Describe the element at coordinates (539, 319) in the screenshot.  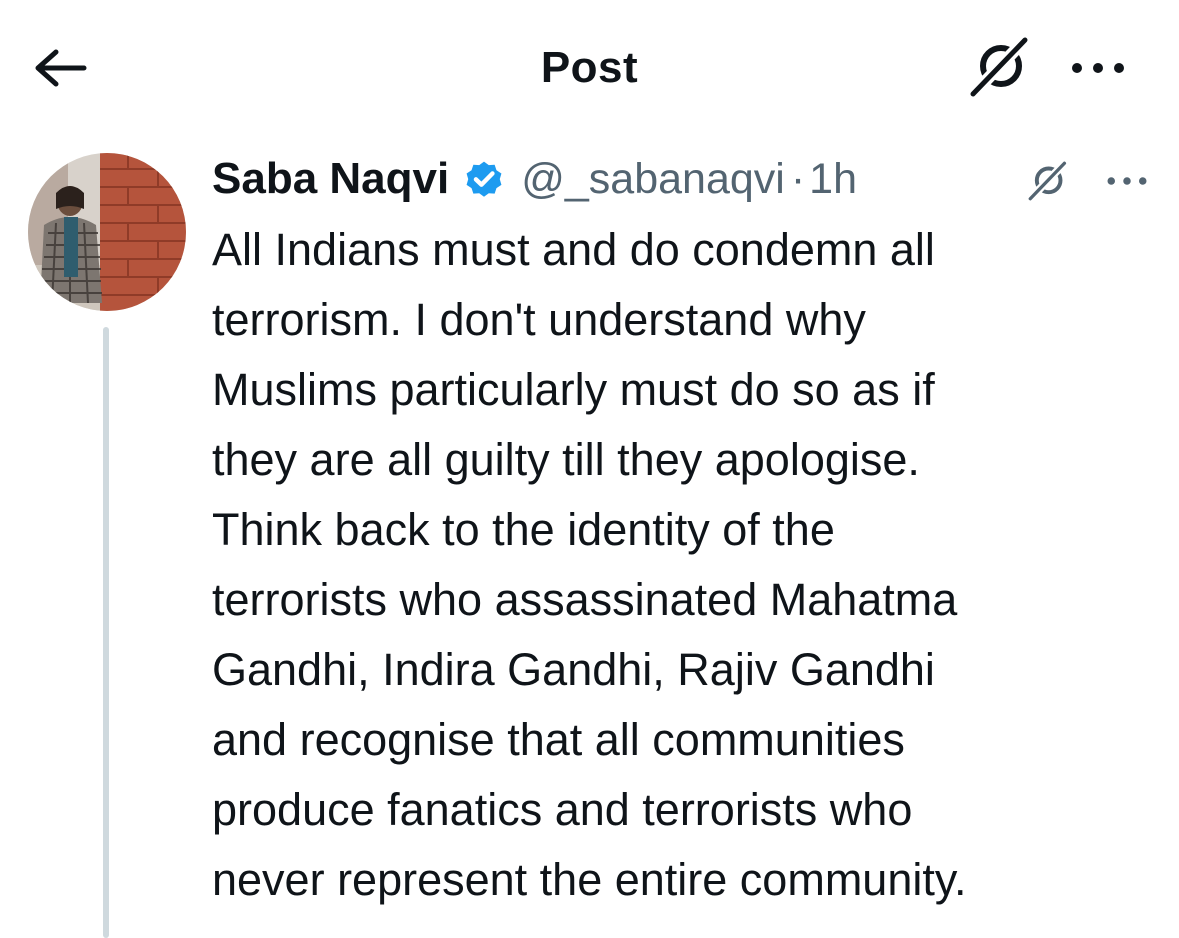
I see `post-text-line: terrorism. I don't understand why` at that location.